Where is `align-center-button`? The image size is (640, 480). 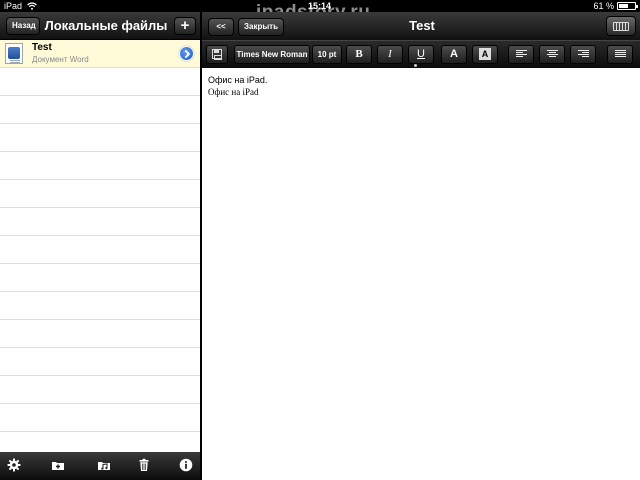 align-center-button is located at coordinates (552, 54).